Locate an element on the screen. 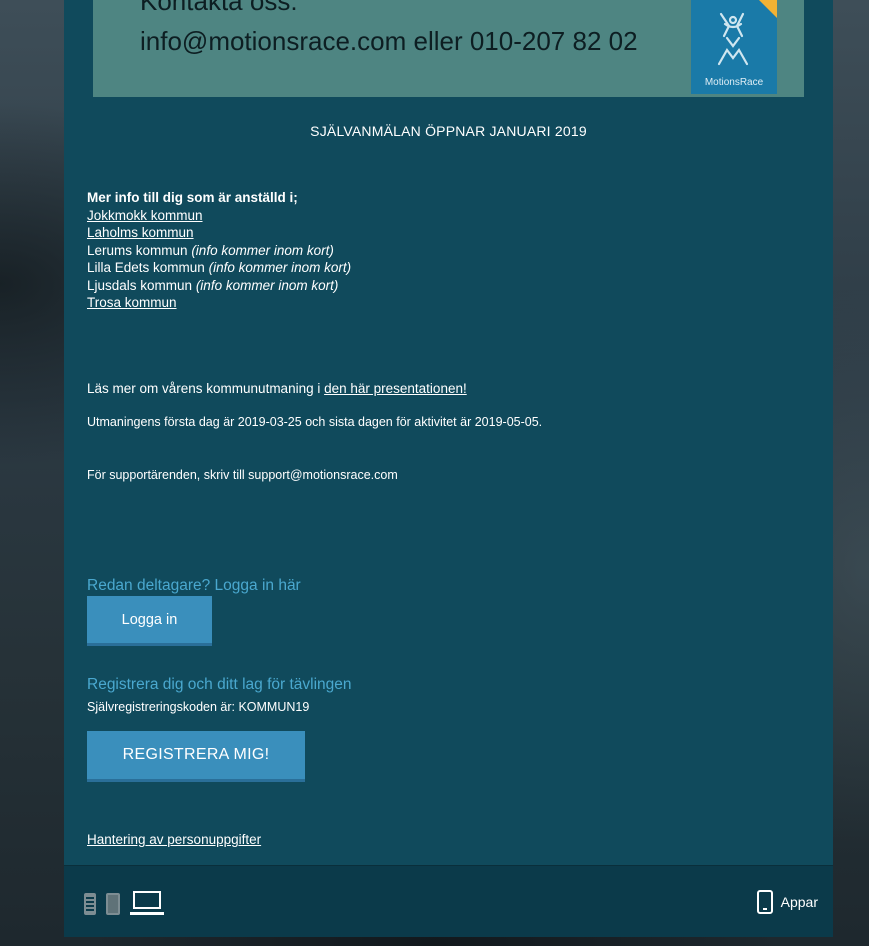 The image size is (869, 946). laptop-icon is located at coordinates (147, 903).